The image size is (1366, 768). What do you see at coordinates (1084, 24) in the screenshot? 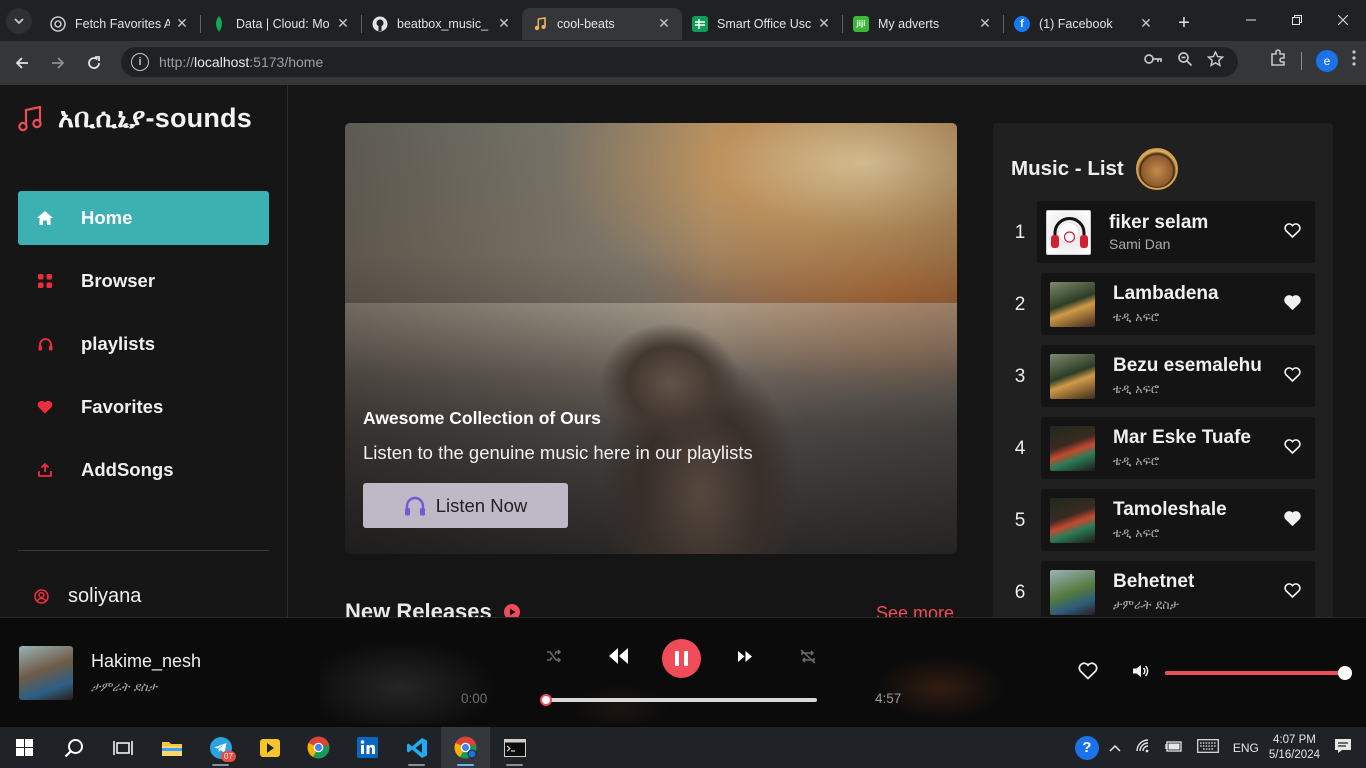
I see `browser-tab: f (1) Facebook ✕` at bounding box center [1084, 24].